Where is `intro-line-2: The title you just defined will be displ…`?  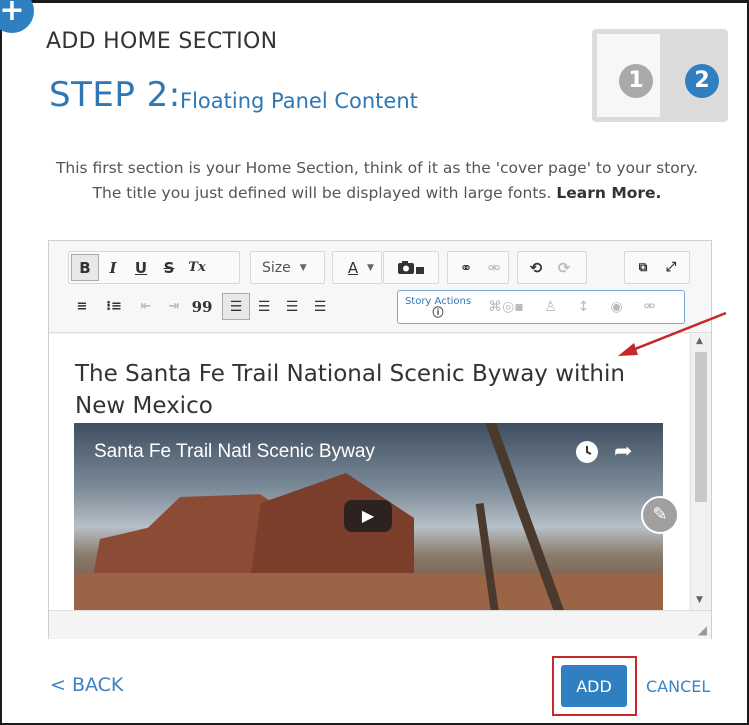 intro-line-2: The title you just defined will be displ… is located at coordinates (377, 193).